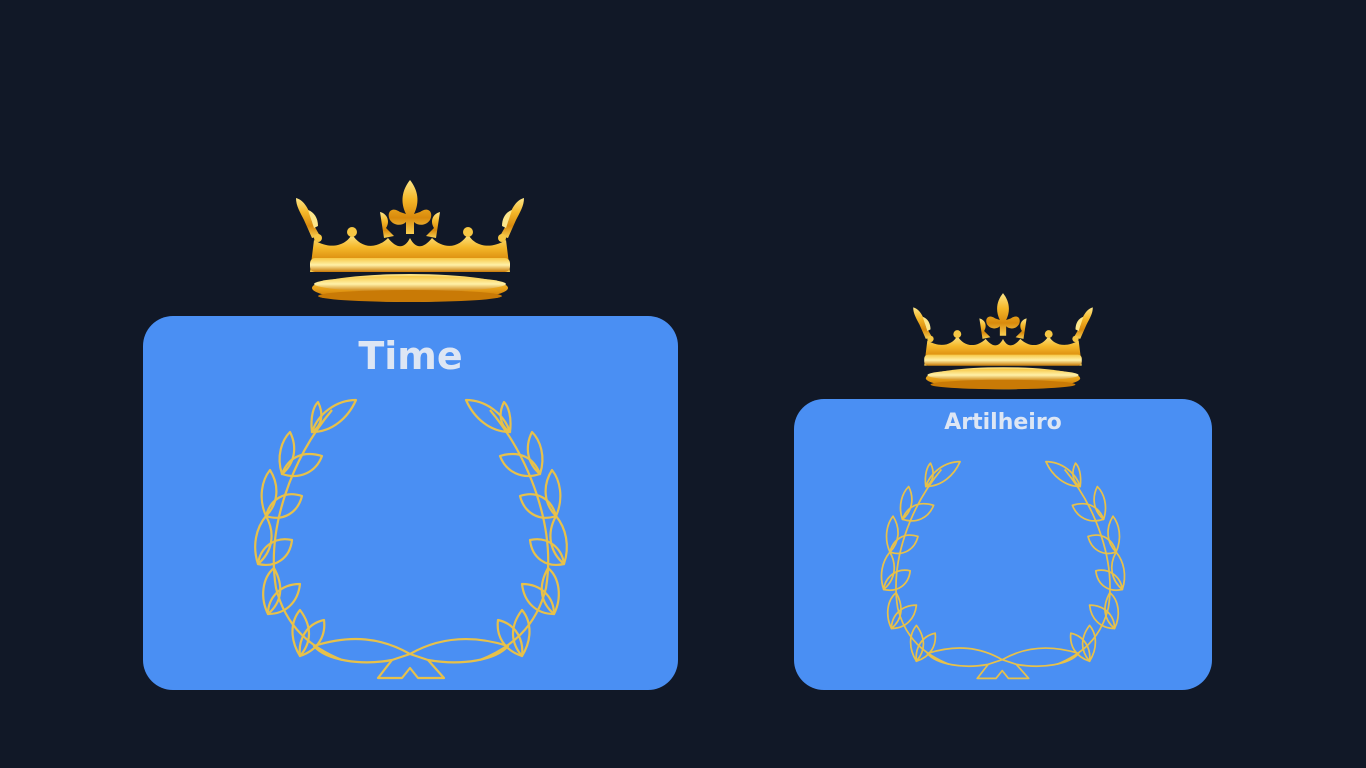  I want to click on card-title: Time, so click(410, 356).